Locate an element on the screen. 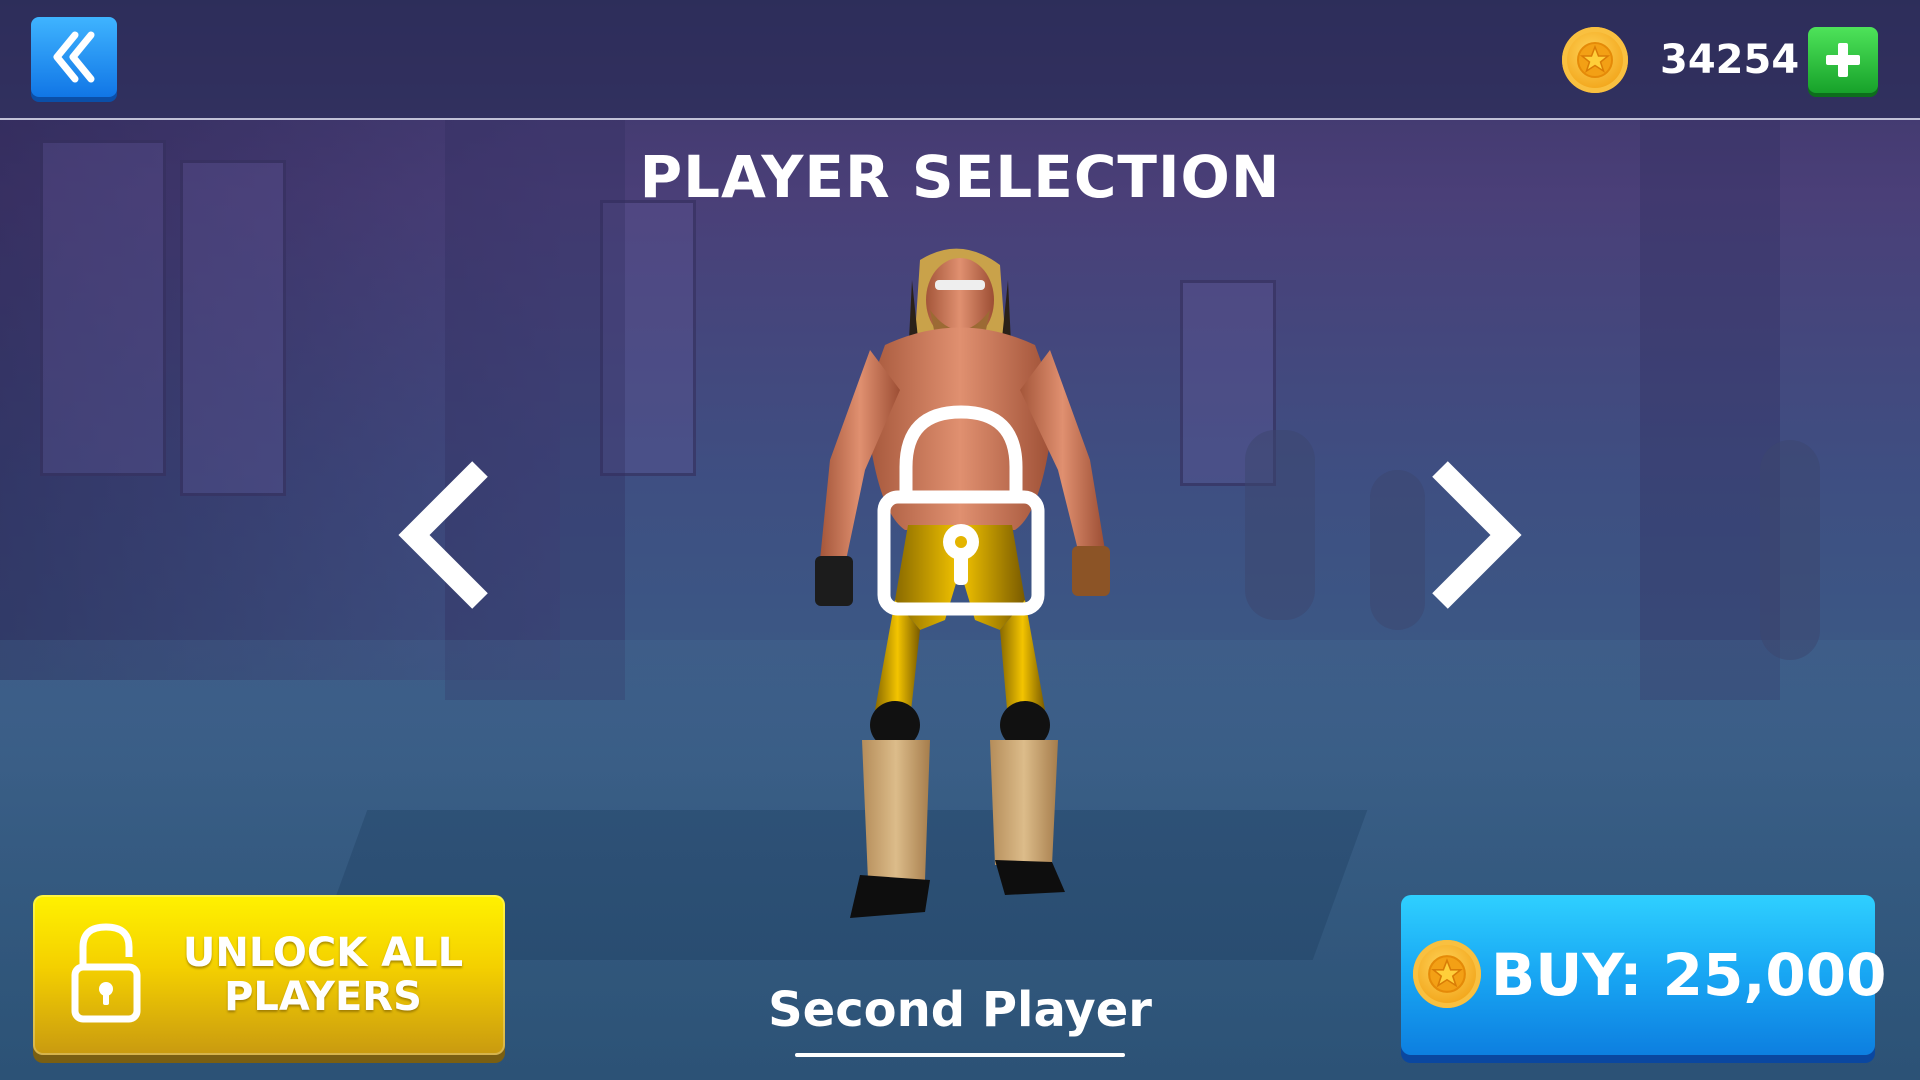  add-coins-button is located at coordinates (1843, 60).